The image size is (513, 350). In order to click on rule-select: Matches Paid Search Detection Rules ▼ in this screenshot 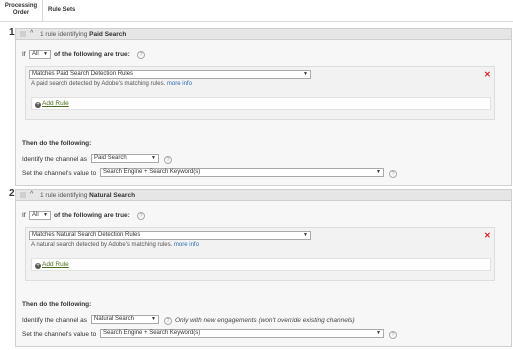, I will do `click(170, 74)`.